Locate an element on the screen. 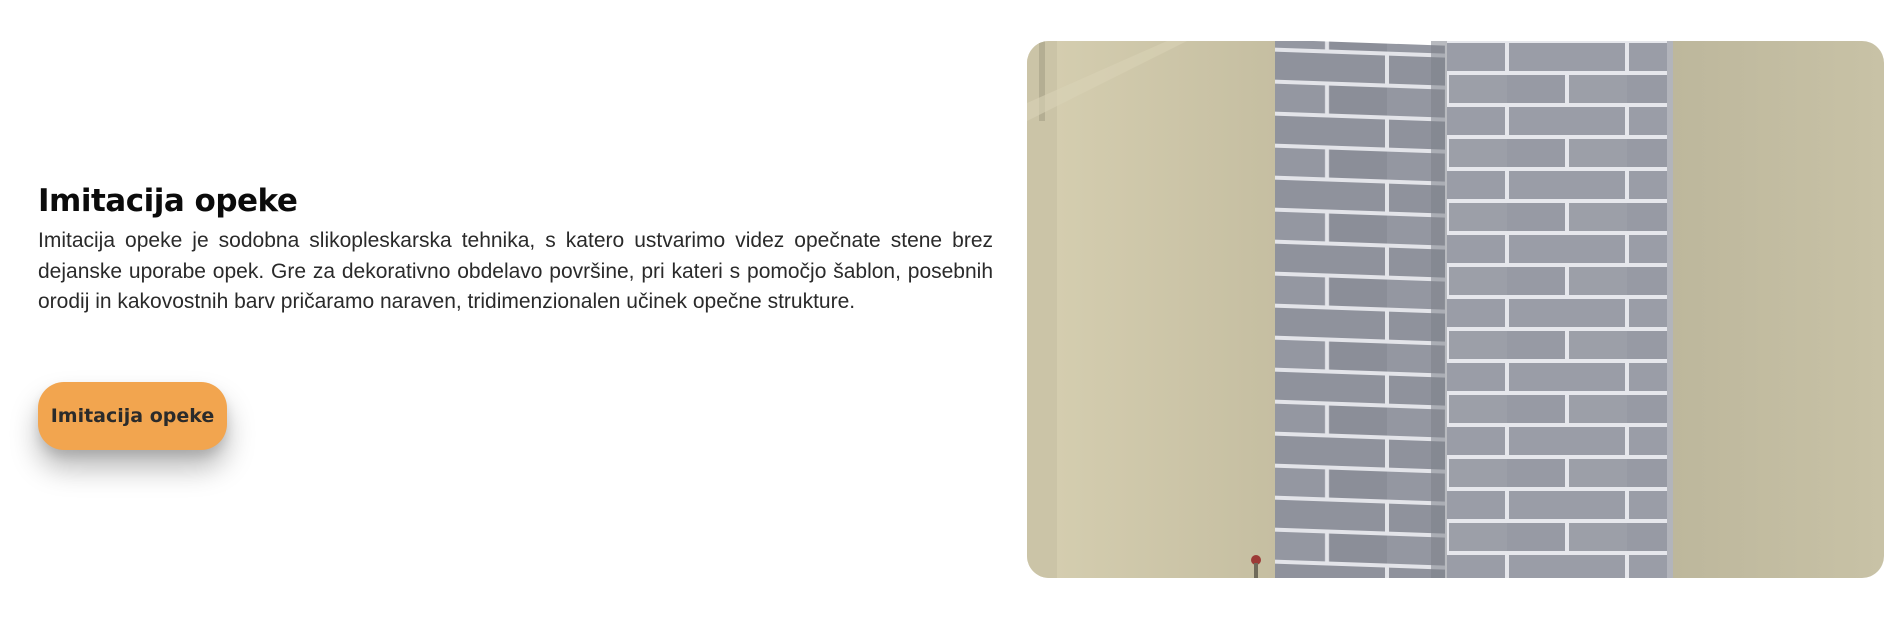 The height and width of the screenshot is (621, 1891). brick-imitation-button: Imitacija opeke is located at coordinates (132, 416).